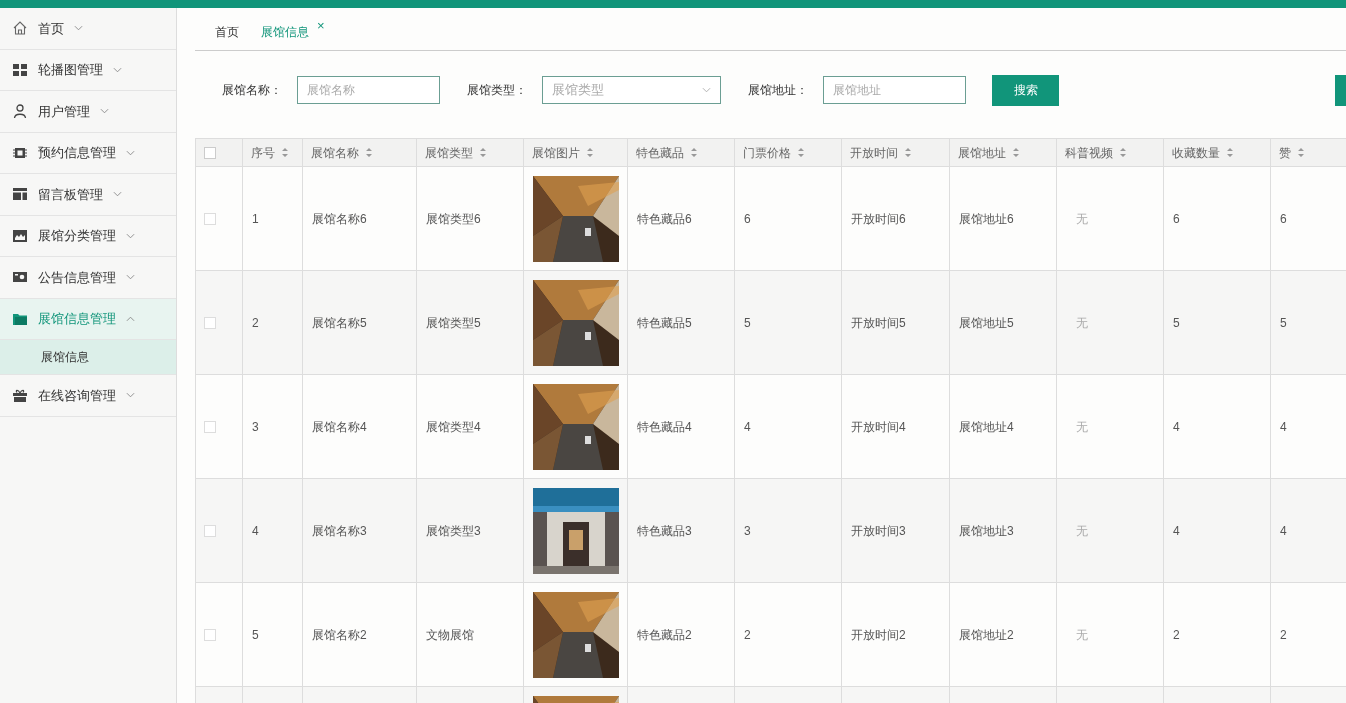 The width and height of the screenshot is (1346, 703). Describe the element at coordinates (130, 318) in the screenshot. I see `chevron-up-icon` at that location.